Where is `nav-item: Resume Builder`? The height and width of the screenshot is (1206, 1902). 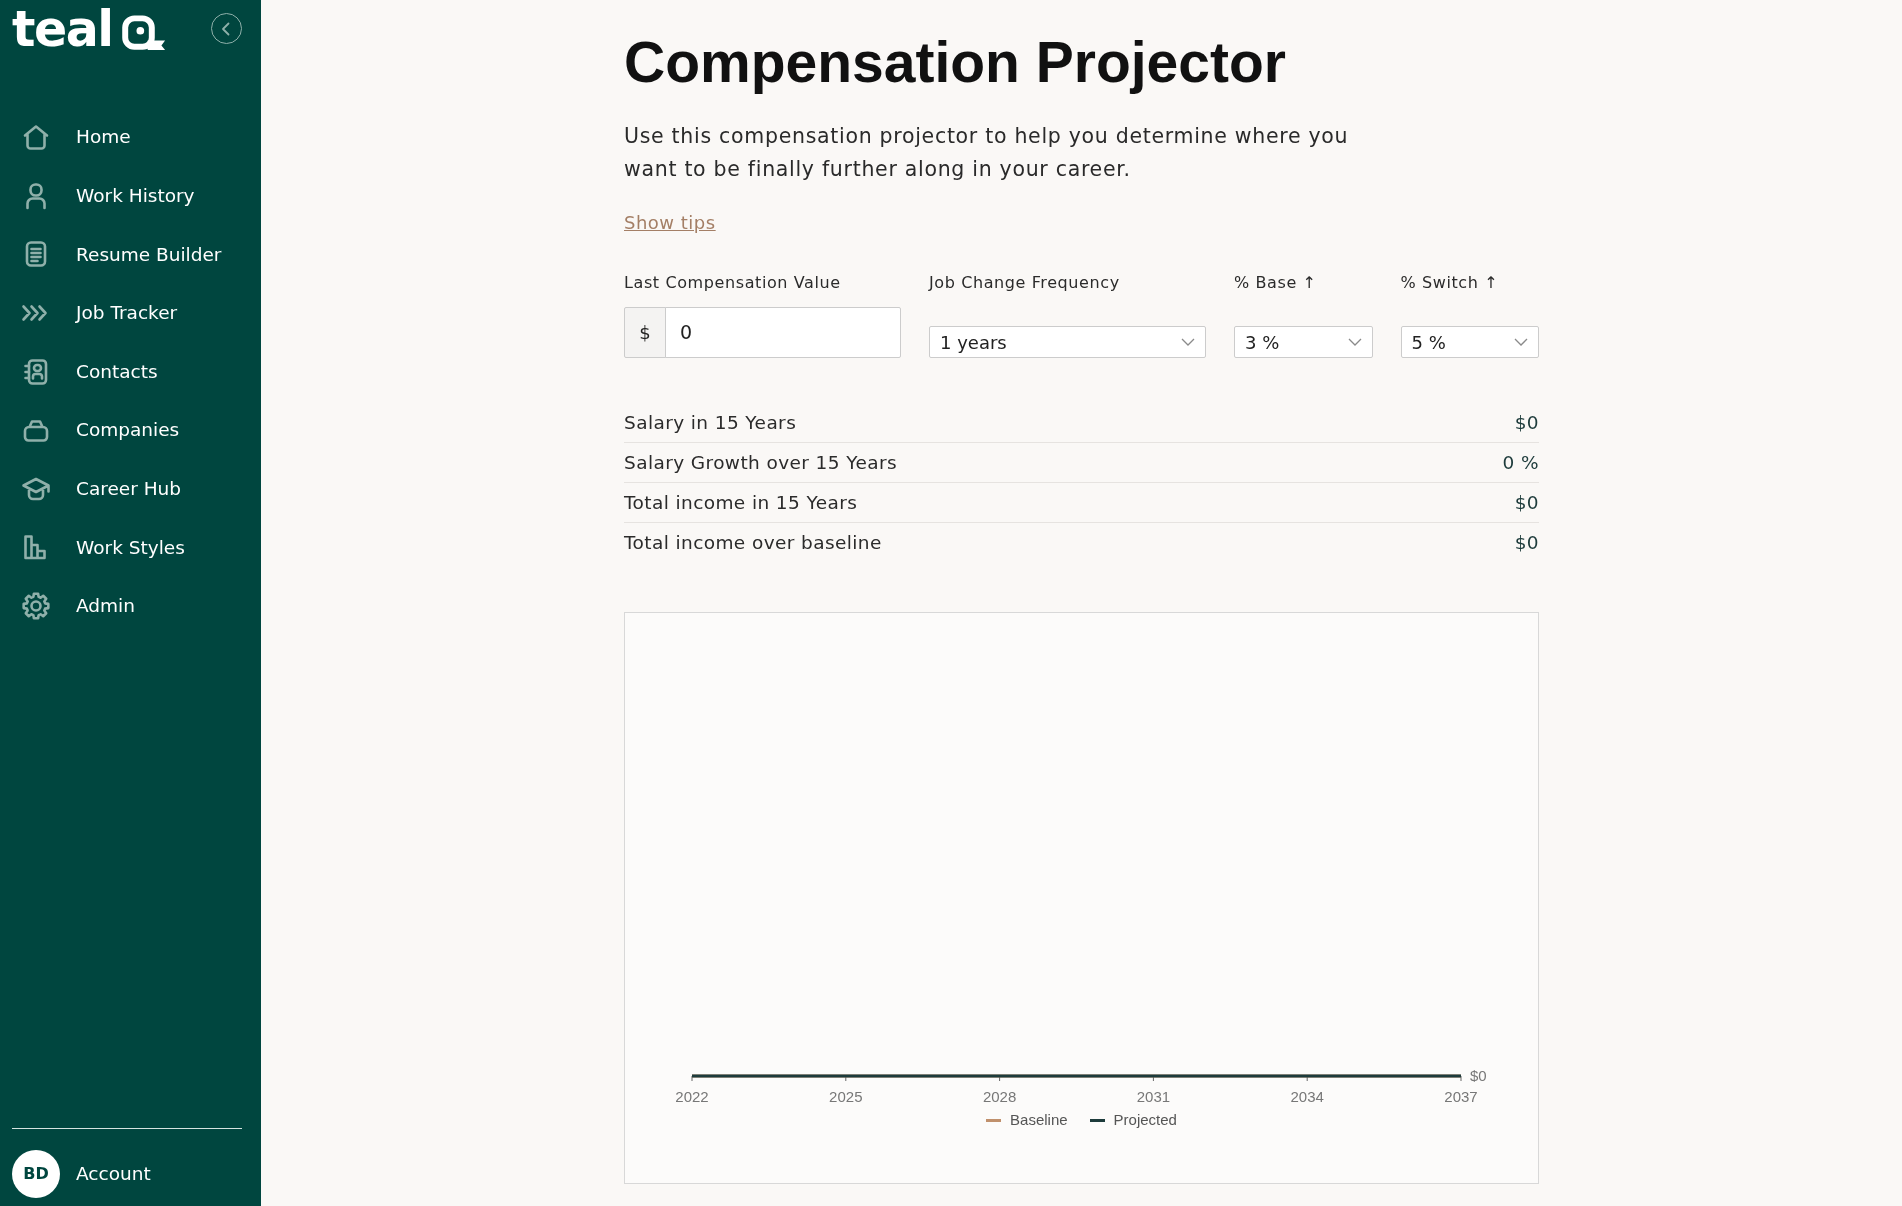
nav-item: Resume Builder is located at coordinates (130, 254).